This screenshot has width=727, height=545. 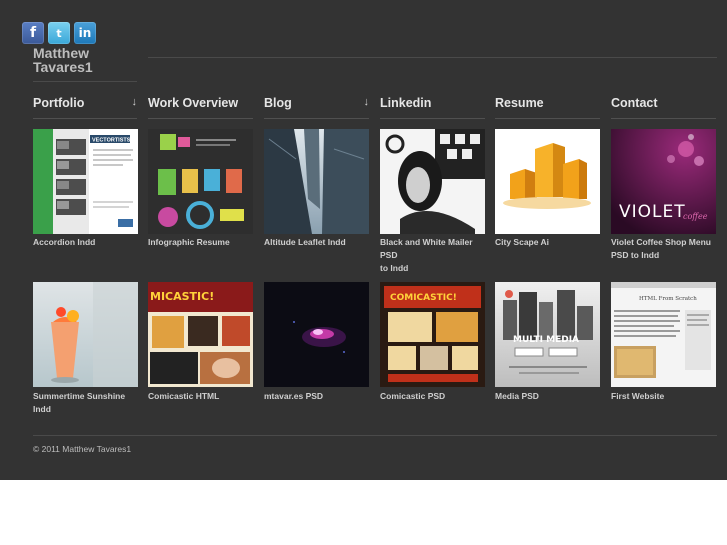 I want to click on nav-linkedin: Linkedin, so click(x=432, y=107).